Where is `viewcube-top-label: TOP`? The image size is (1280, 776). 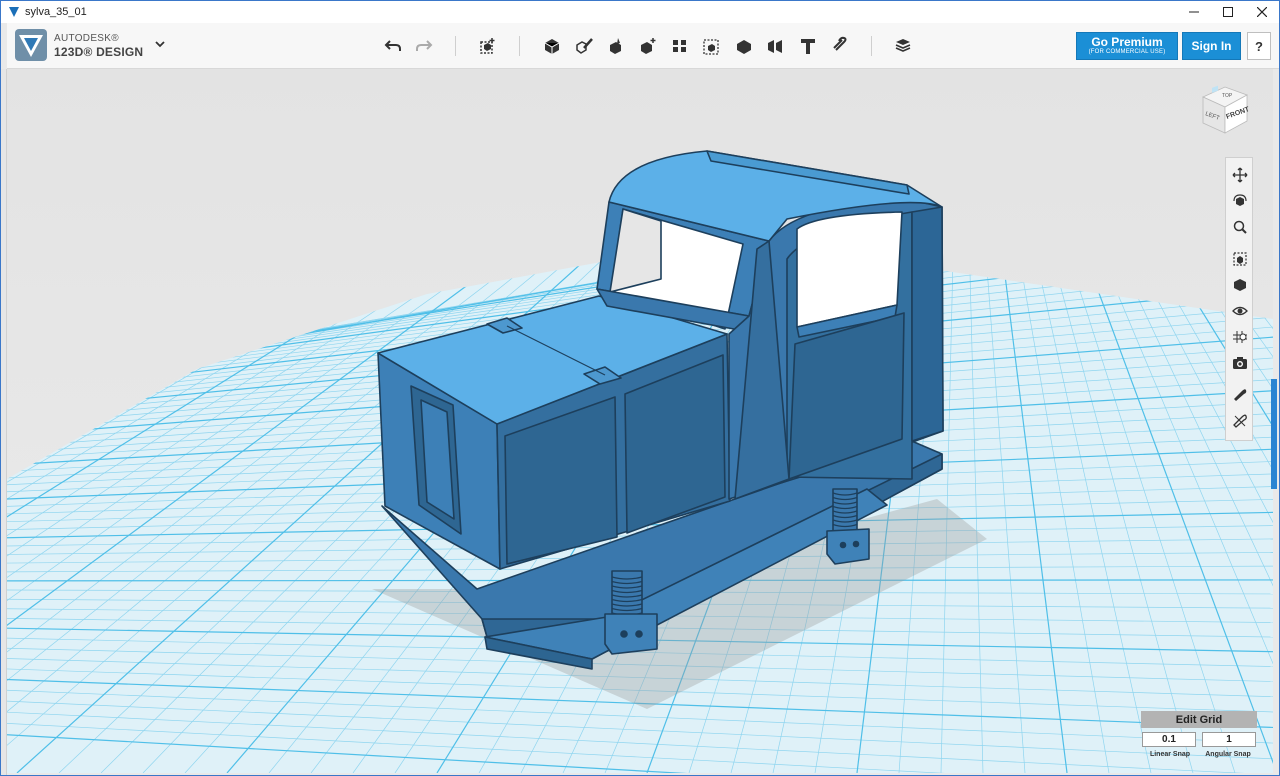 viewcube-top-label: TOP is located at coordinates (1227, 96).